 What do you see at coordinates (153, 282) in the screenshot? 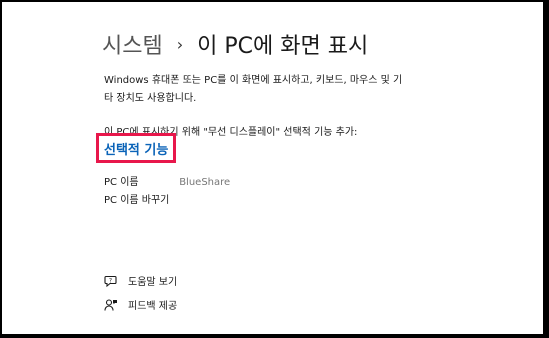
I see `help-label: 도움말 보기` at bounding box center [153, 282].